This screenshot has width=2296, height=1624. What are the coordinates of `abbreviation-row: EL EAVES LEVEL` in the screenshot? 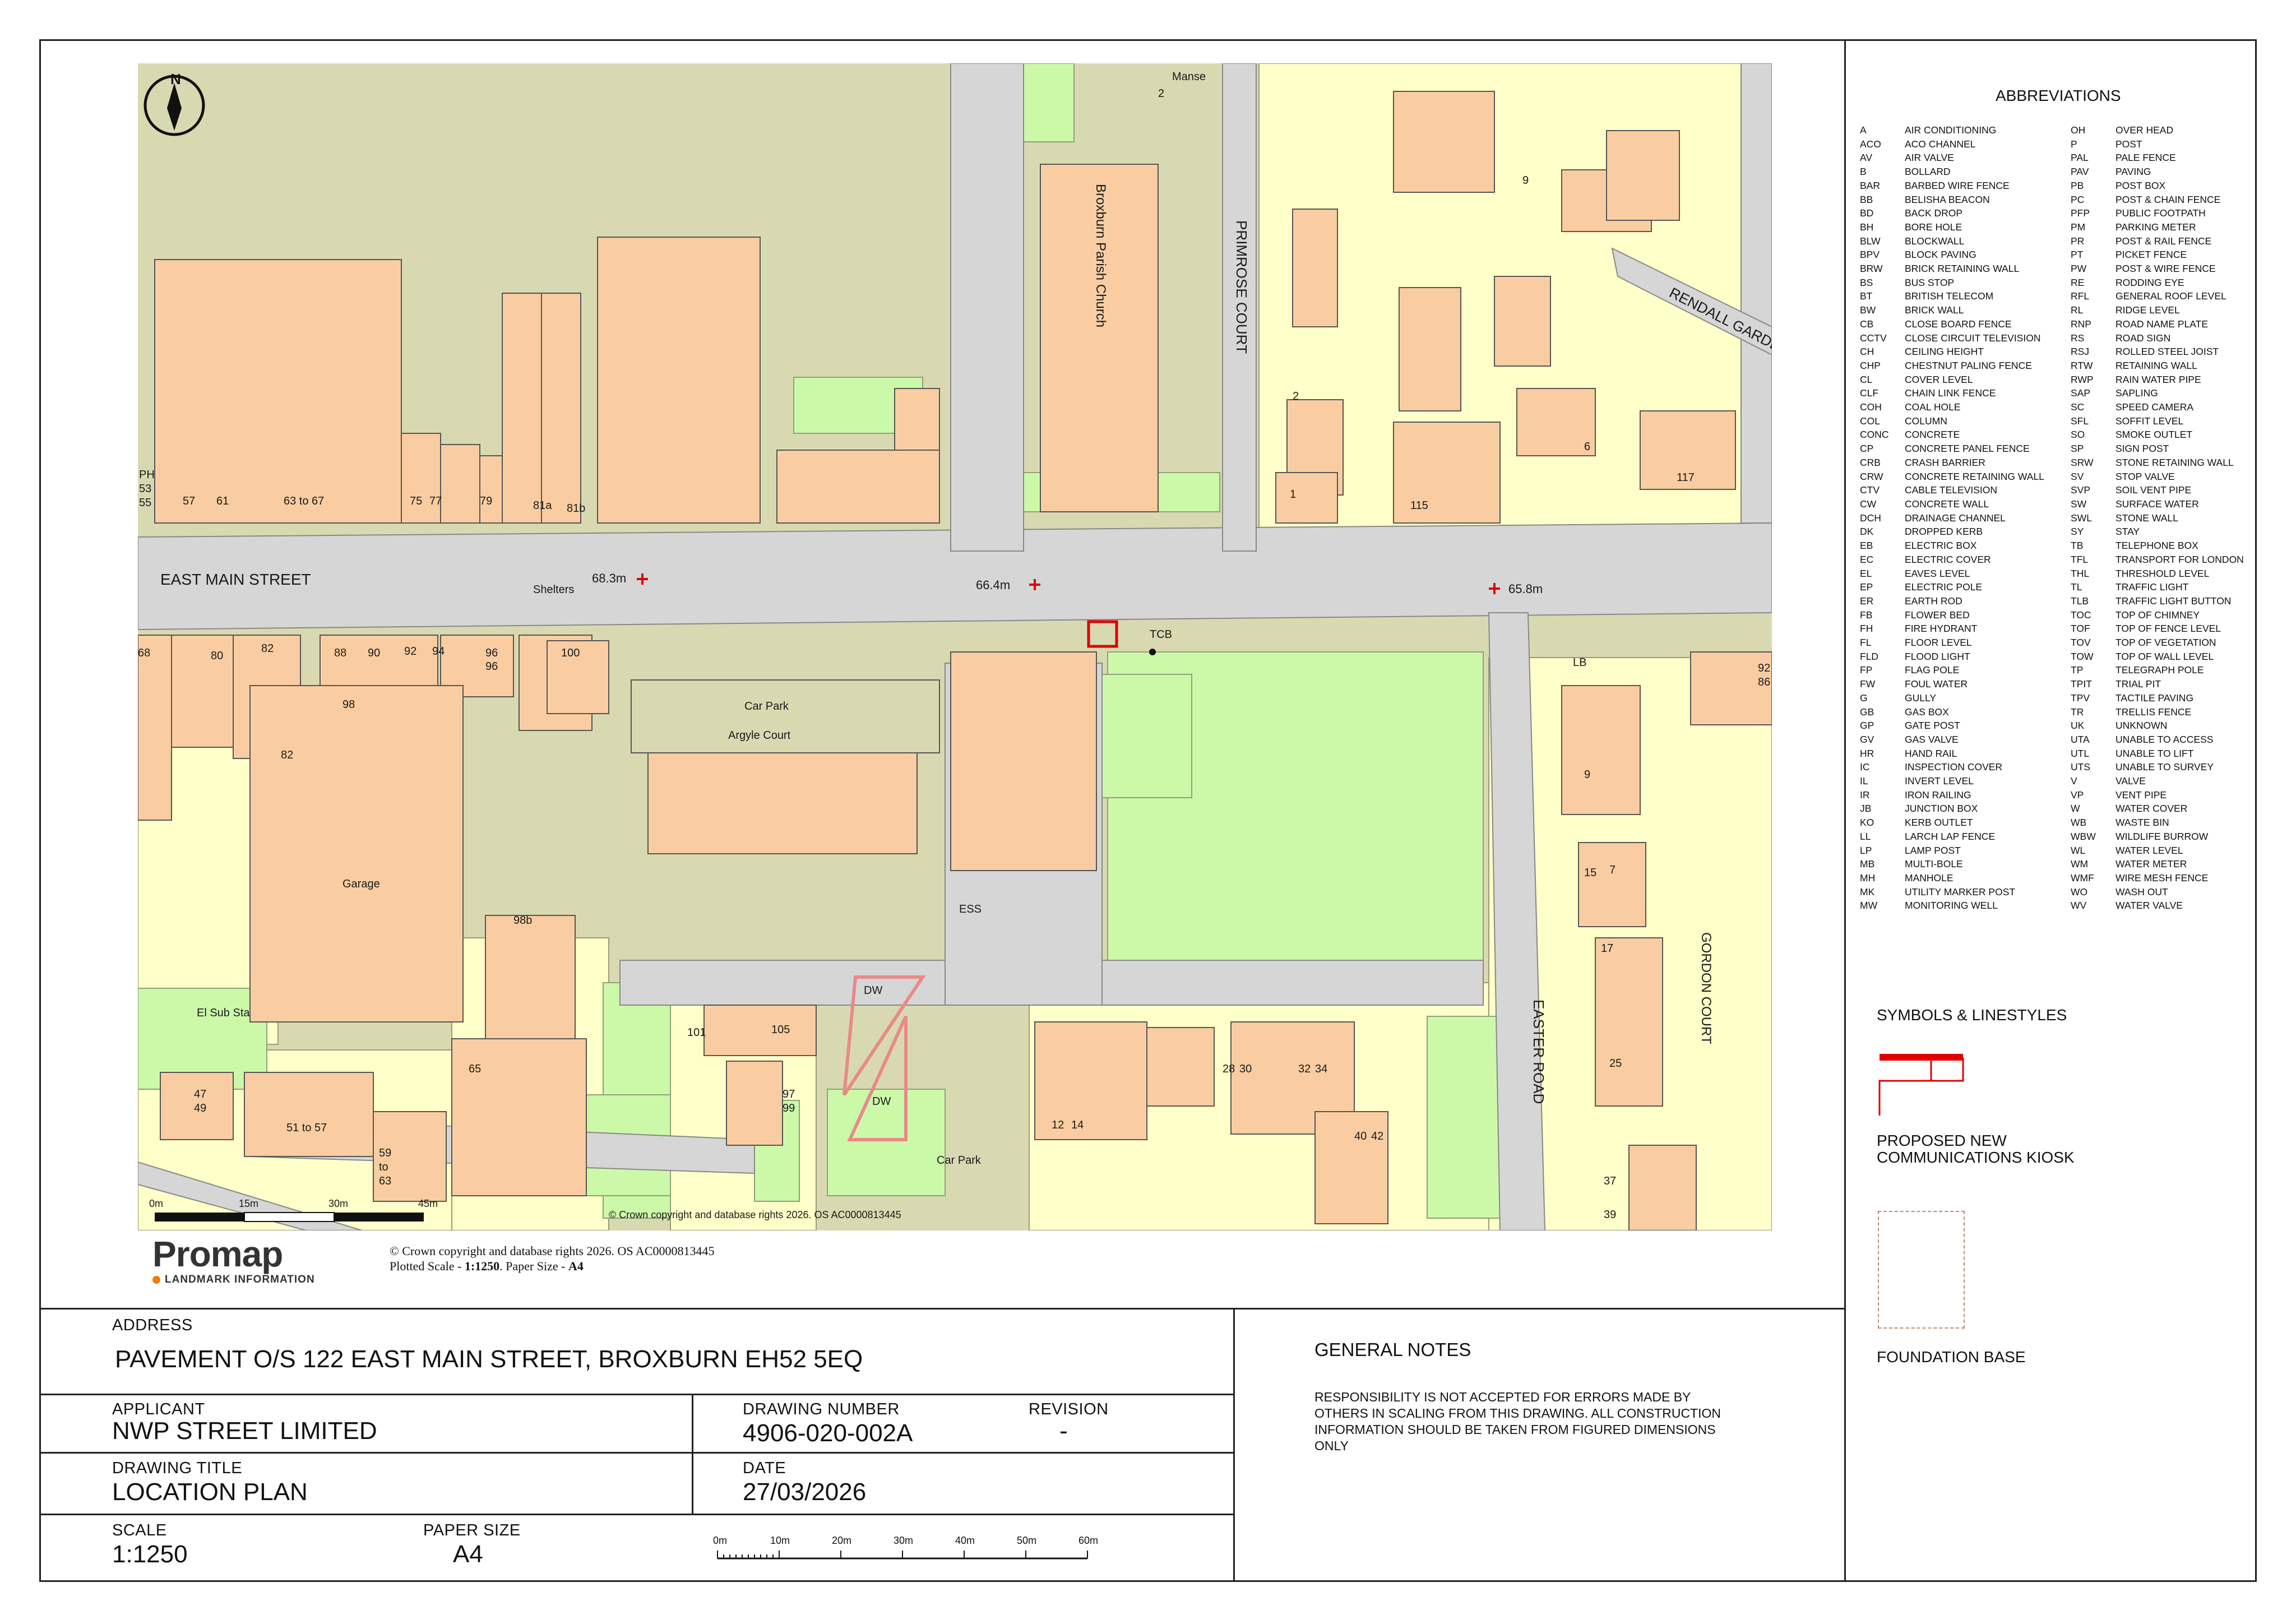 It's located at (1952, 574).